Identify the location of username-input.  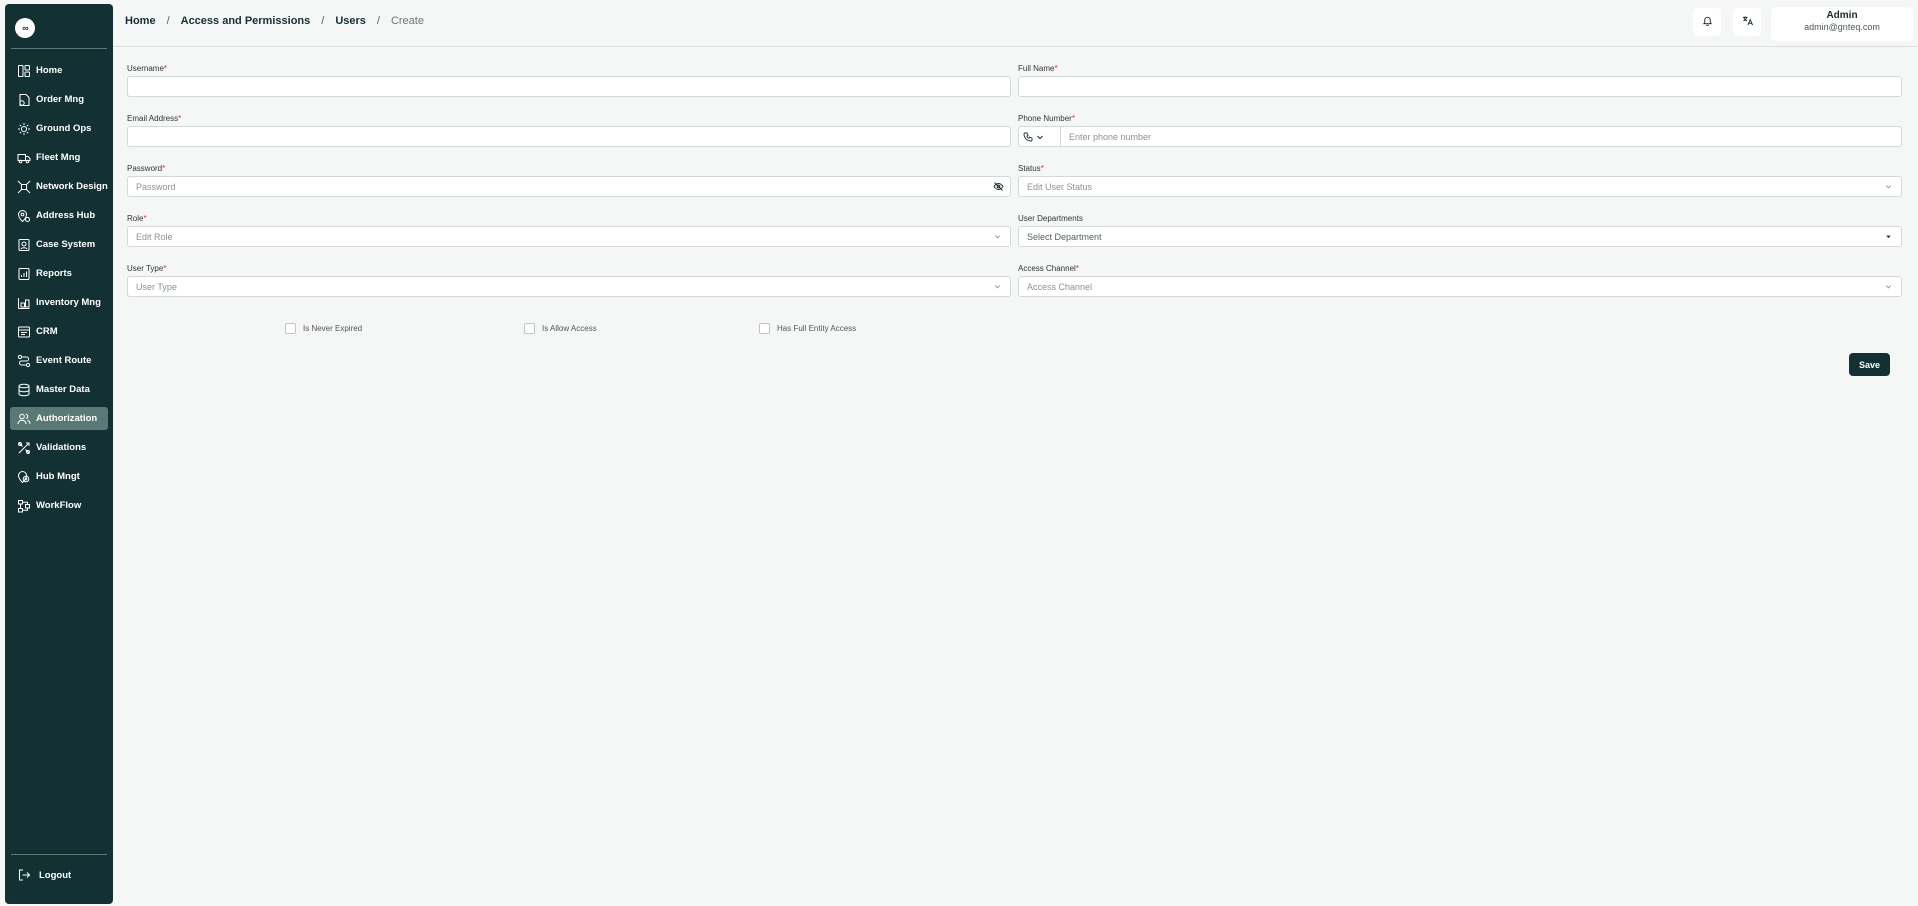
(569, 86).